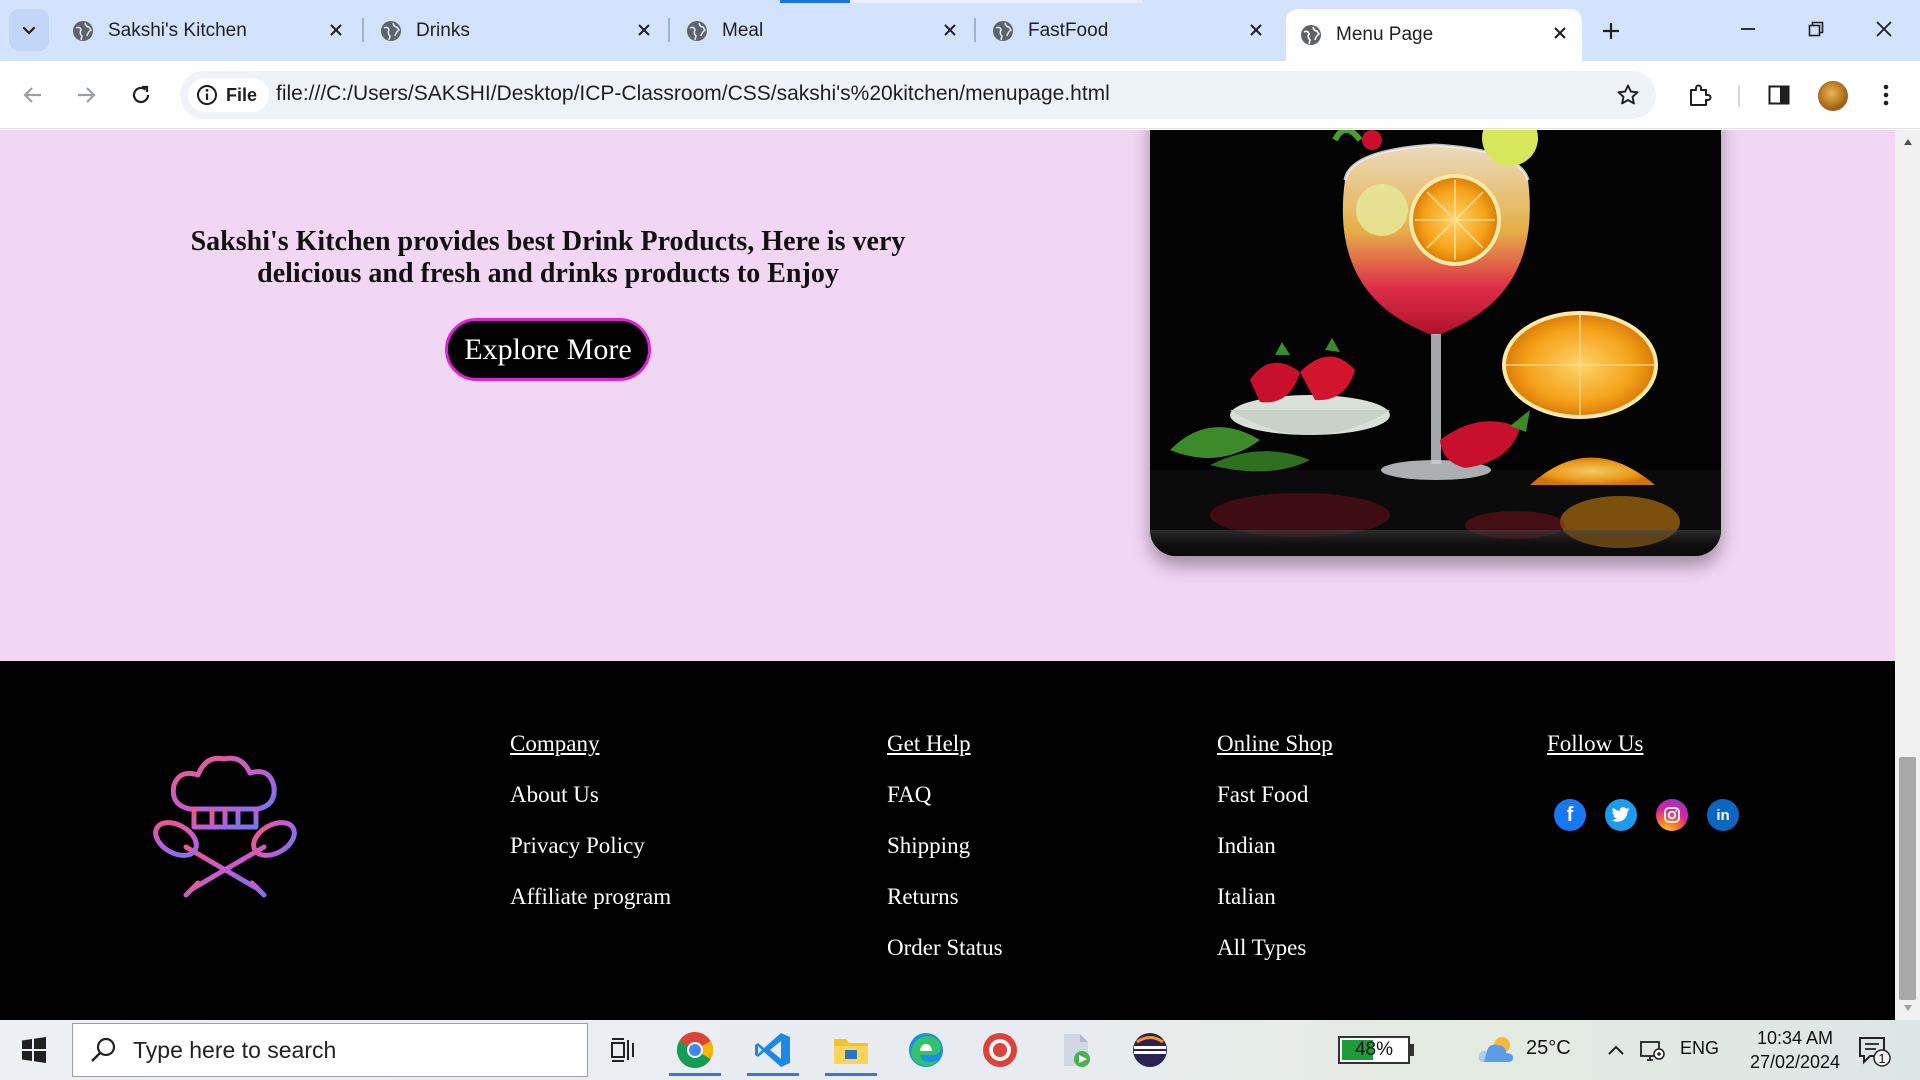 This screenshot has height=1080, width=1920. What do you see at coordinates (141, 95) in the screenshot?
I see `reload-button` at bounding box center [141, 95].